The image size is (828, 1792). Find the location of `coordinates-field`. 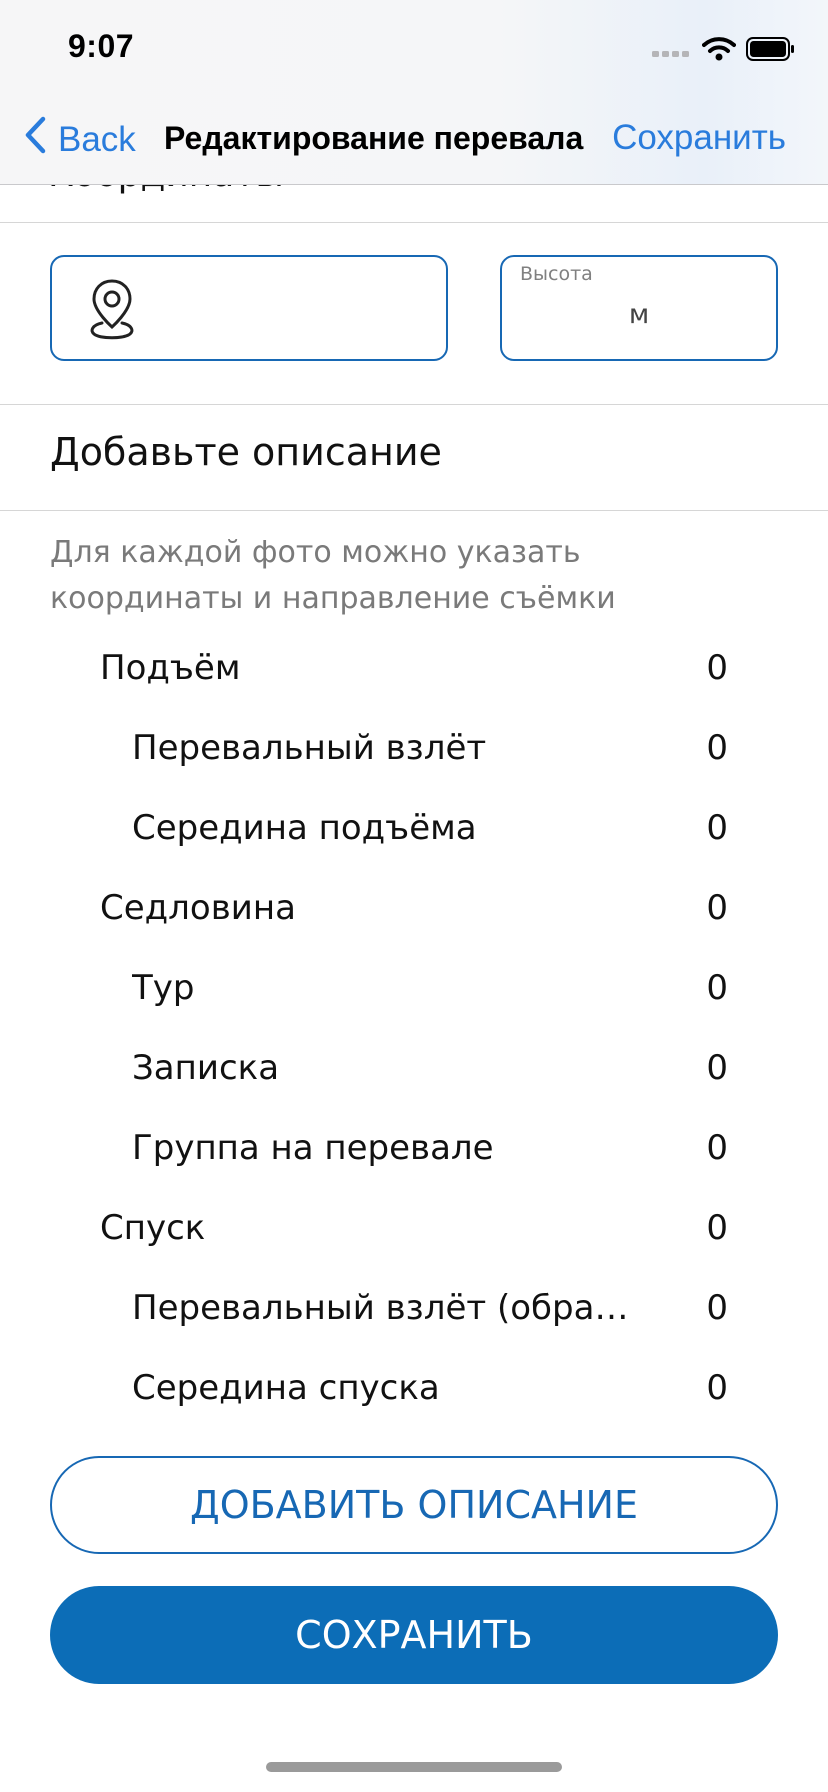

coordinates-field is located at coordinates (249, 308).